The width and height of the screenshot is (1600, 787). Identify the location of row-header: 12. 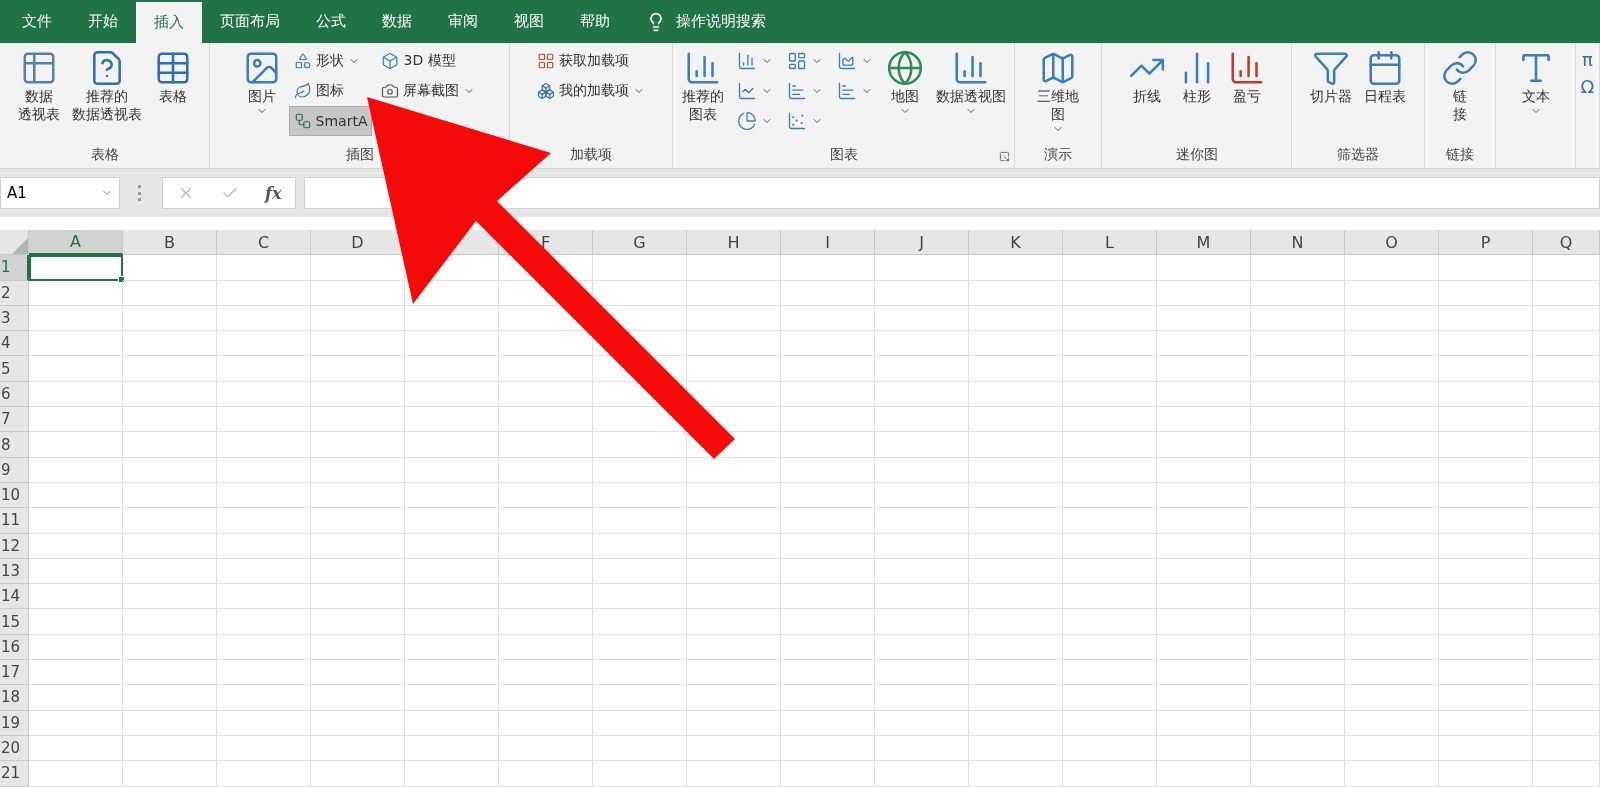
(14, 546).